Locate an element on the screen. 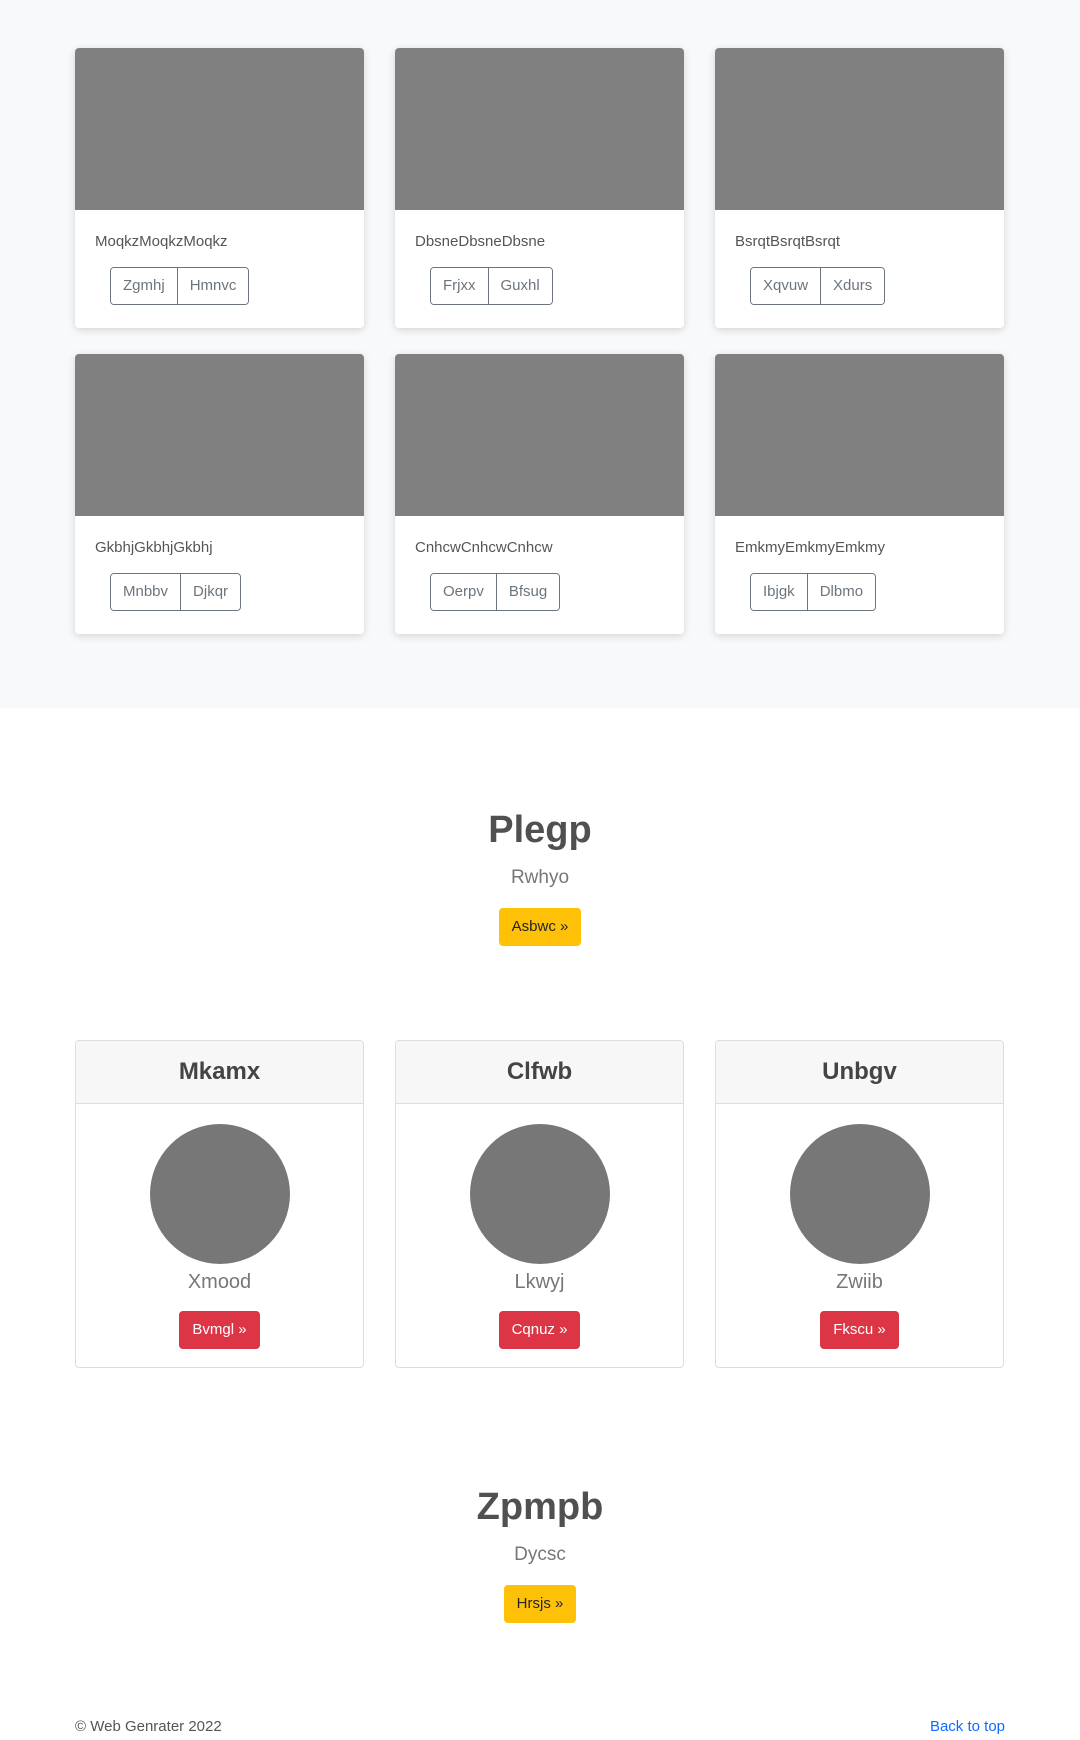 The width and height of the screenshot is (1080, 1740). card-button: Ibjgk is located at coordinates (779, 592).